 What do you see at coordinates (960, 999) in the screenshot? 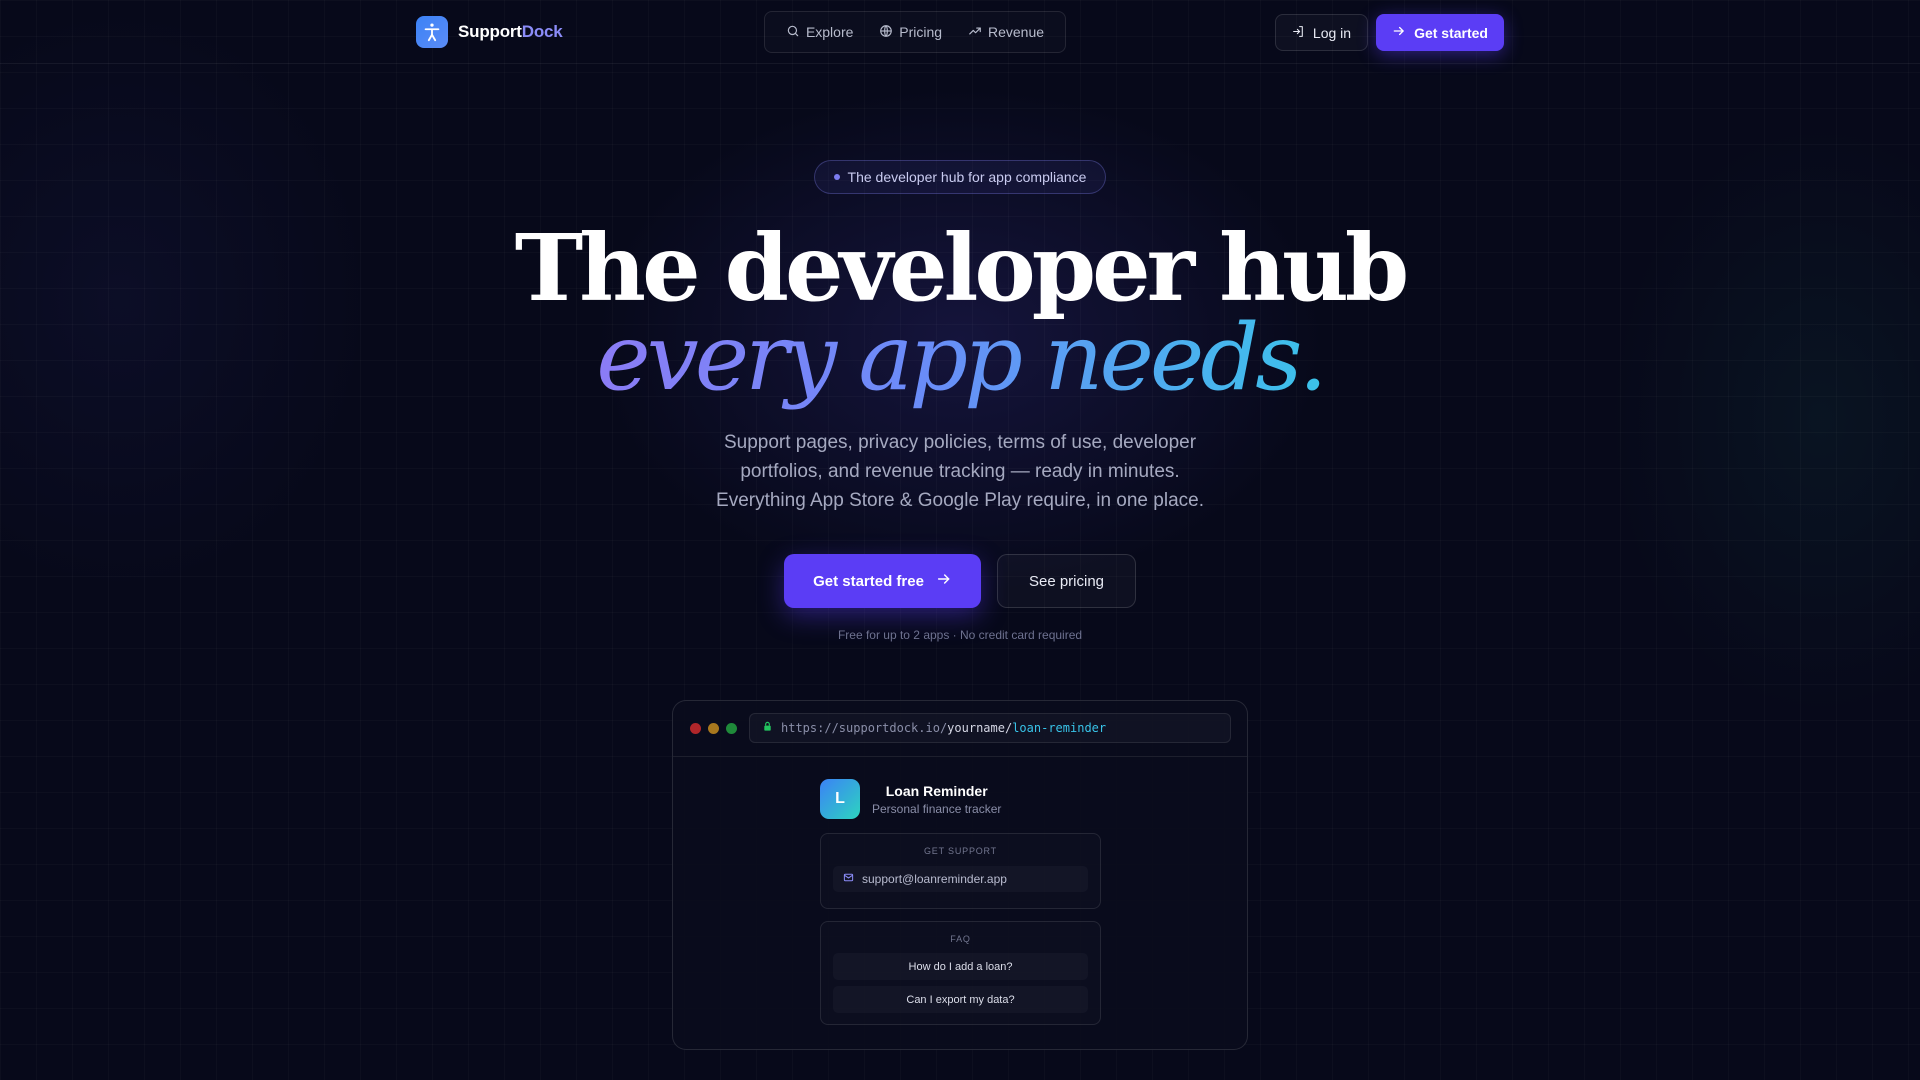
I see `faq-item: Can I export my data?` at bounding box center [960, 999].